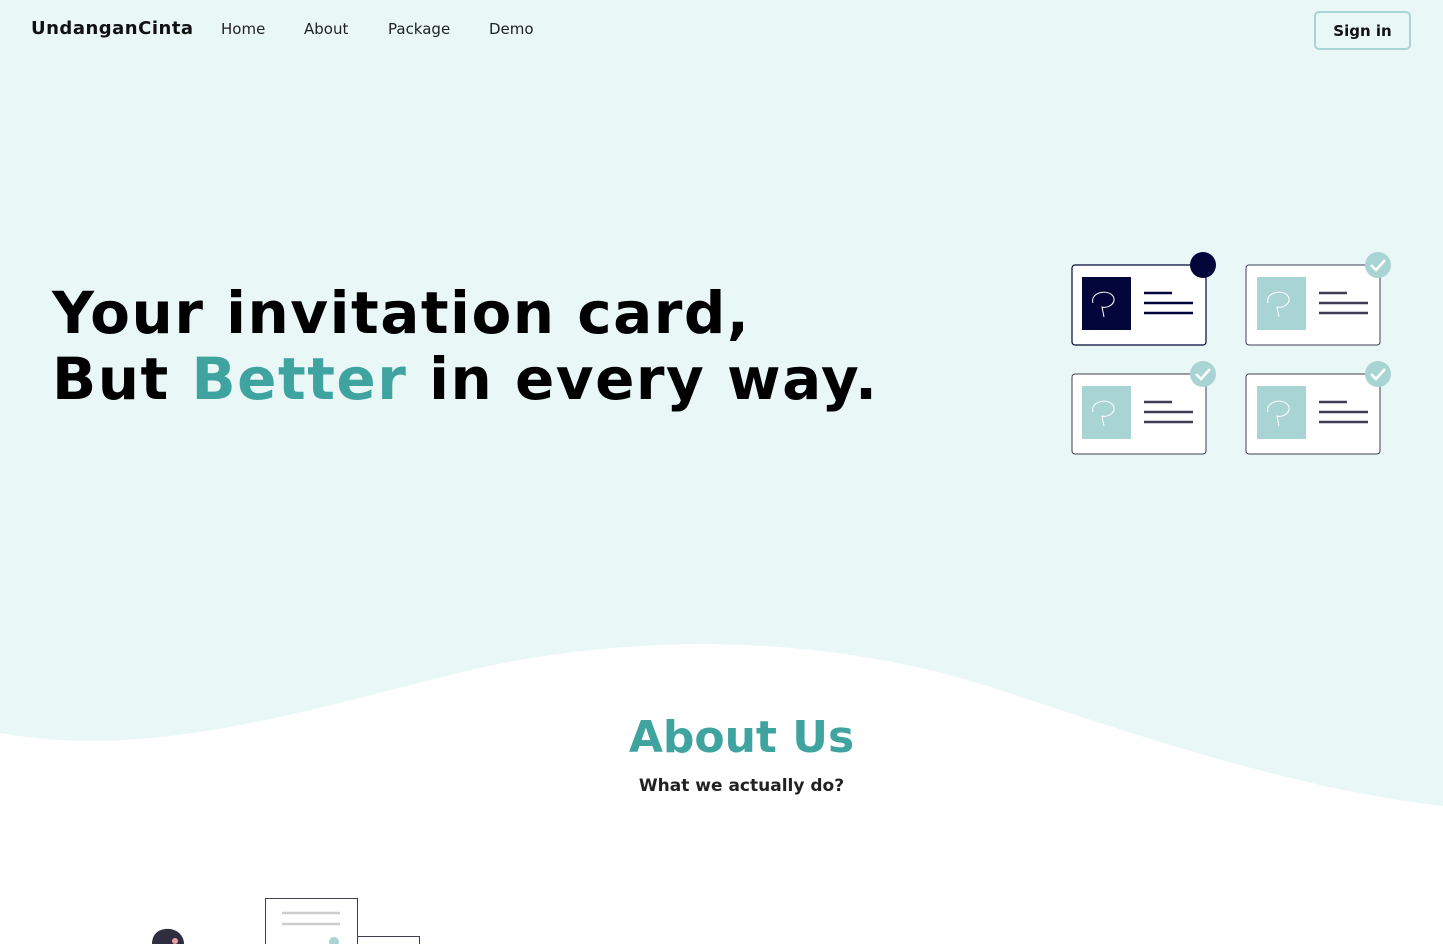 The height and width of the screenshot is (944, 1443). I want to click on nav-link-package: Package, so click(419, 29).